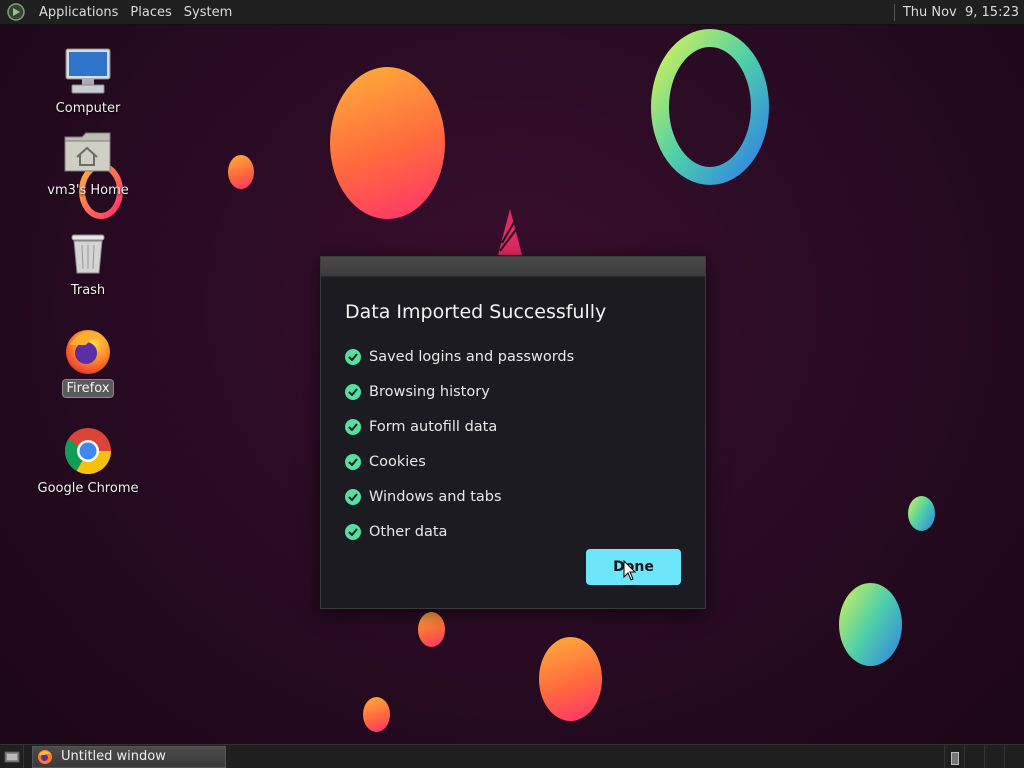 The image size is (1024, 768). I want to click on desktop-icon-home: vm3's Home, so click(88, 163).